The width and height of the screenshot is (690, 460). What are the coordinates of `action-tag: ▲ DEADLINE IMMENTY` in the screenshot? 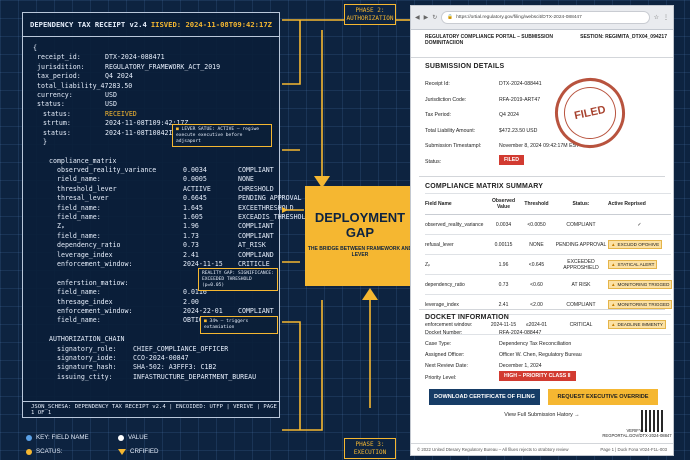 It's located at (637, 324).